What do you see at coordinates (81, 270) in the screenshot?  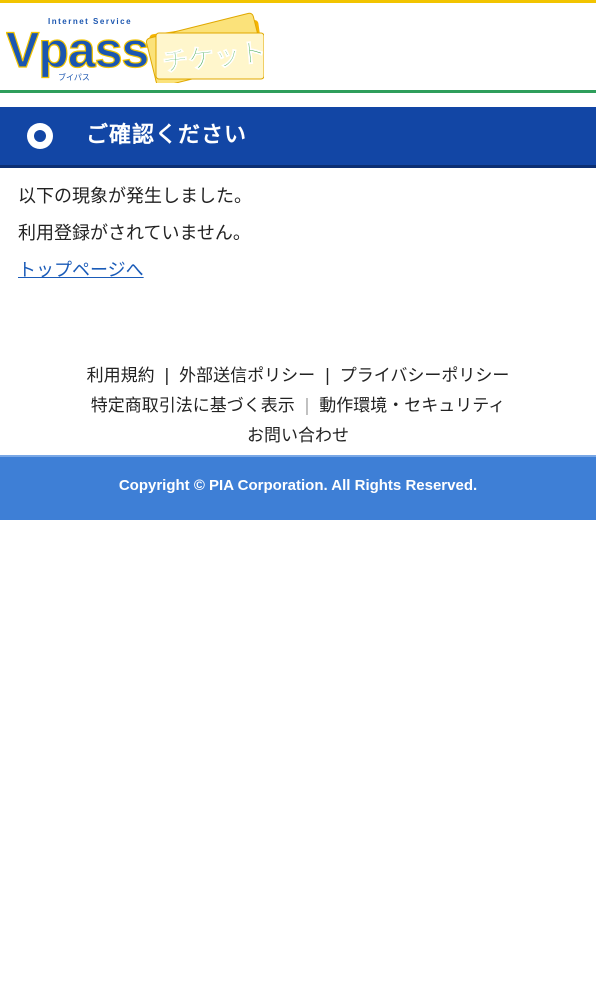 I see `top-page-link: トップページへ` at bounding box center [81, 270].